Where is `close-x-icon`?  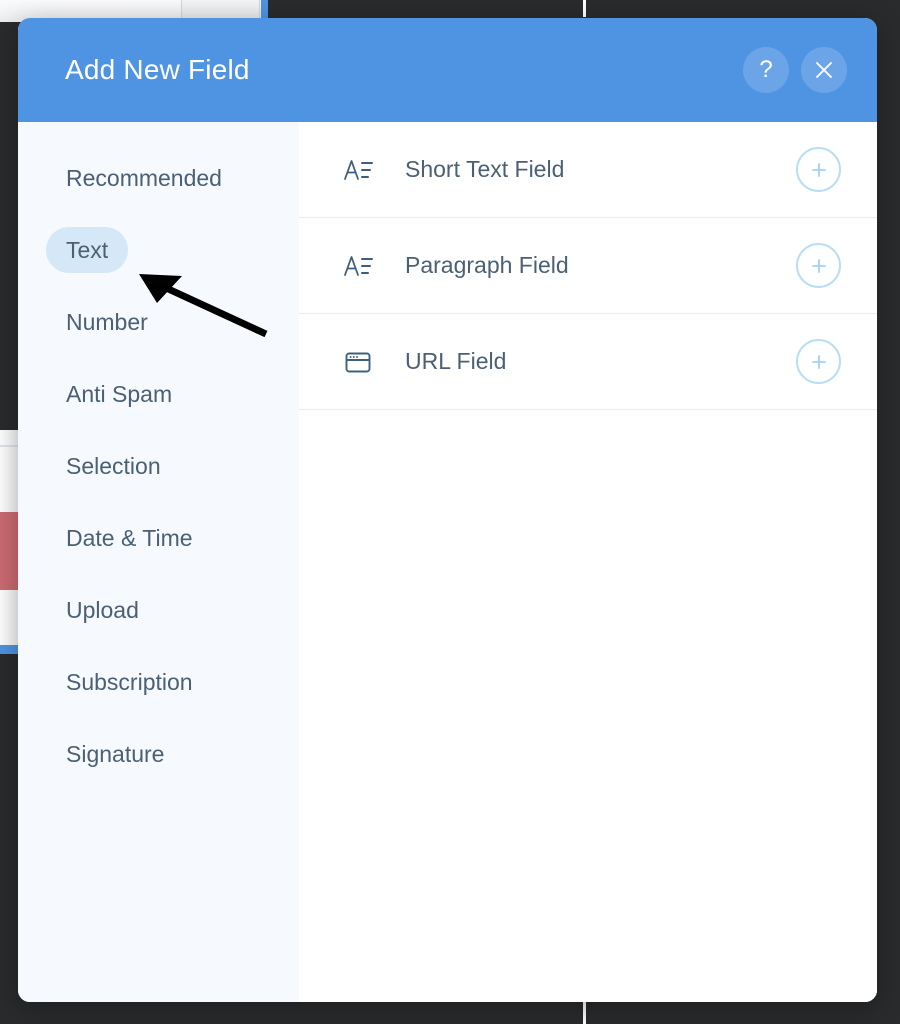
close-x-icon is located at coordinates (824, 70).